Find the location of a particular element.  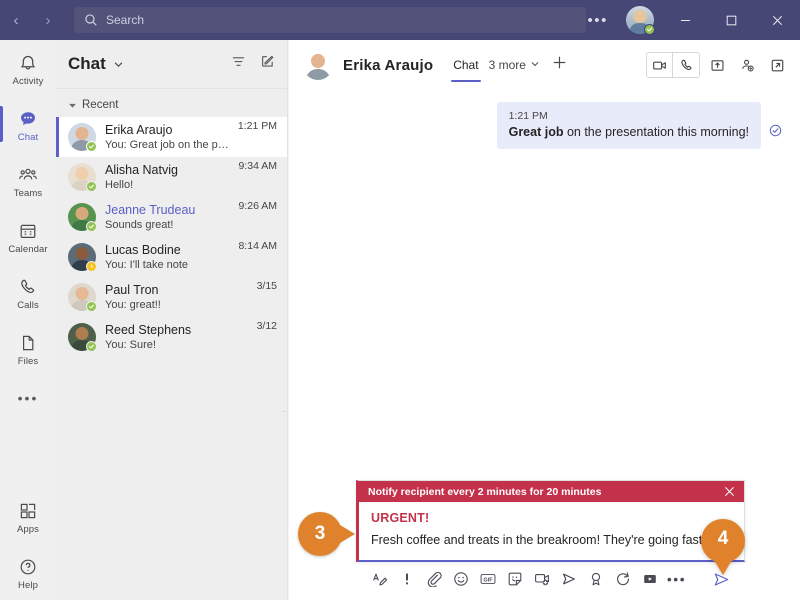

more-tabs-button: 3 more is located at coordinates (514, 65).